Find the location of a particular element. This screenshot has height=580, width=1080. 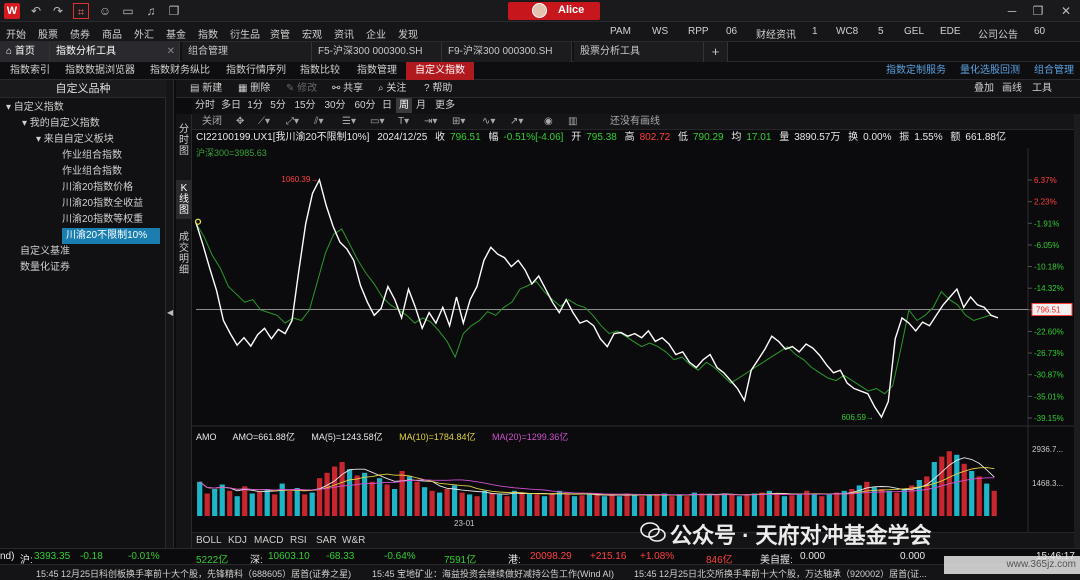

menu-shortcut: 06 is located at coordinates (731, 31).